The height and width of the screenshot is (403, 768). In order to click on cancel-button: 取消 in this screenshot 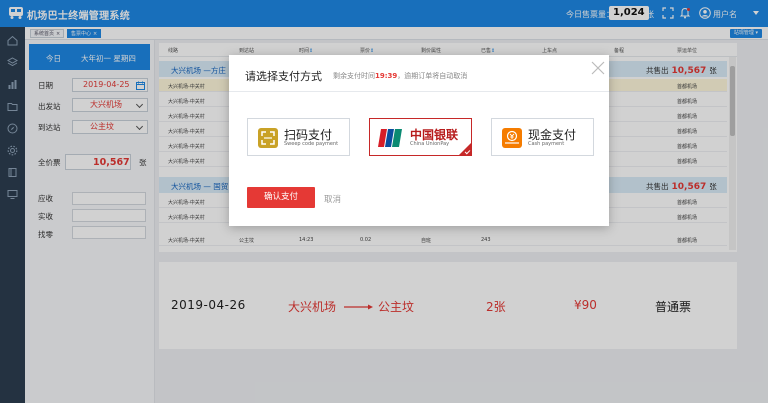, I will do `click(332, 199)`.